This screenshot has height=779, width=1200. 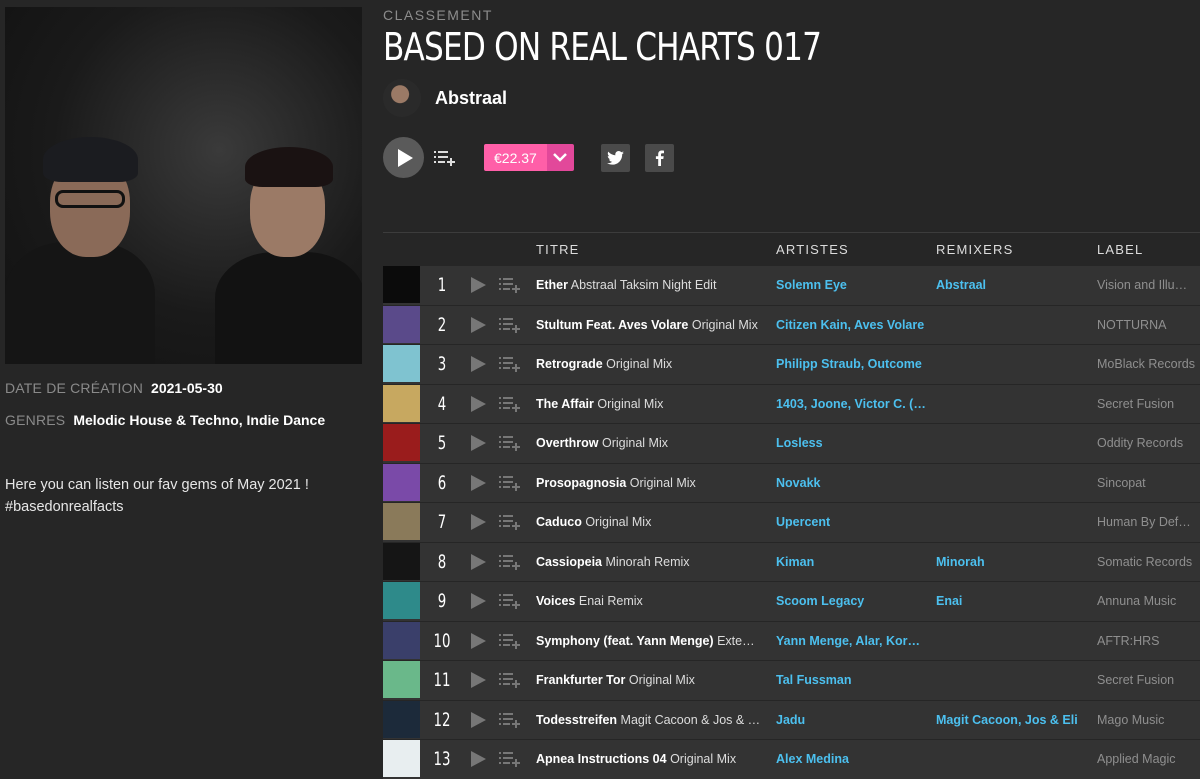 I want to click on track-remixers: Minorah, so click(x=1011, y=562).